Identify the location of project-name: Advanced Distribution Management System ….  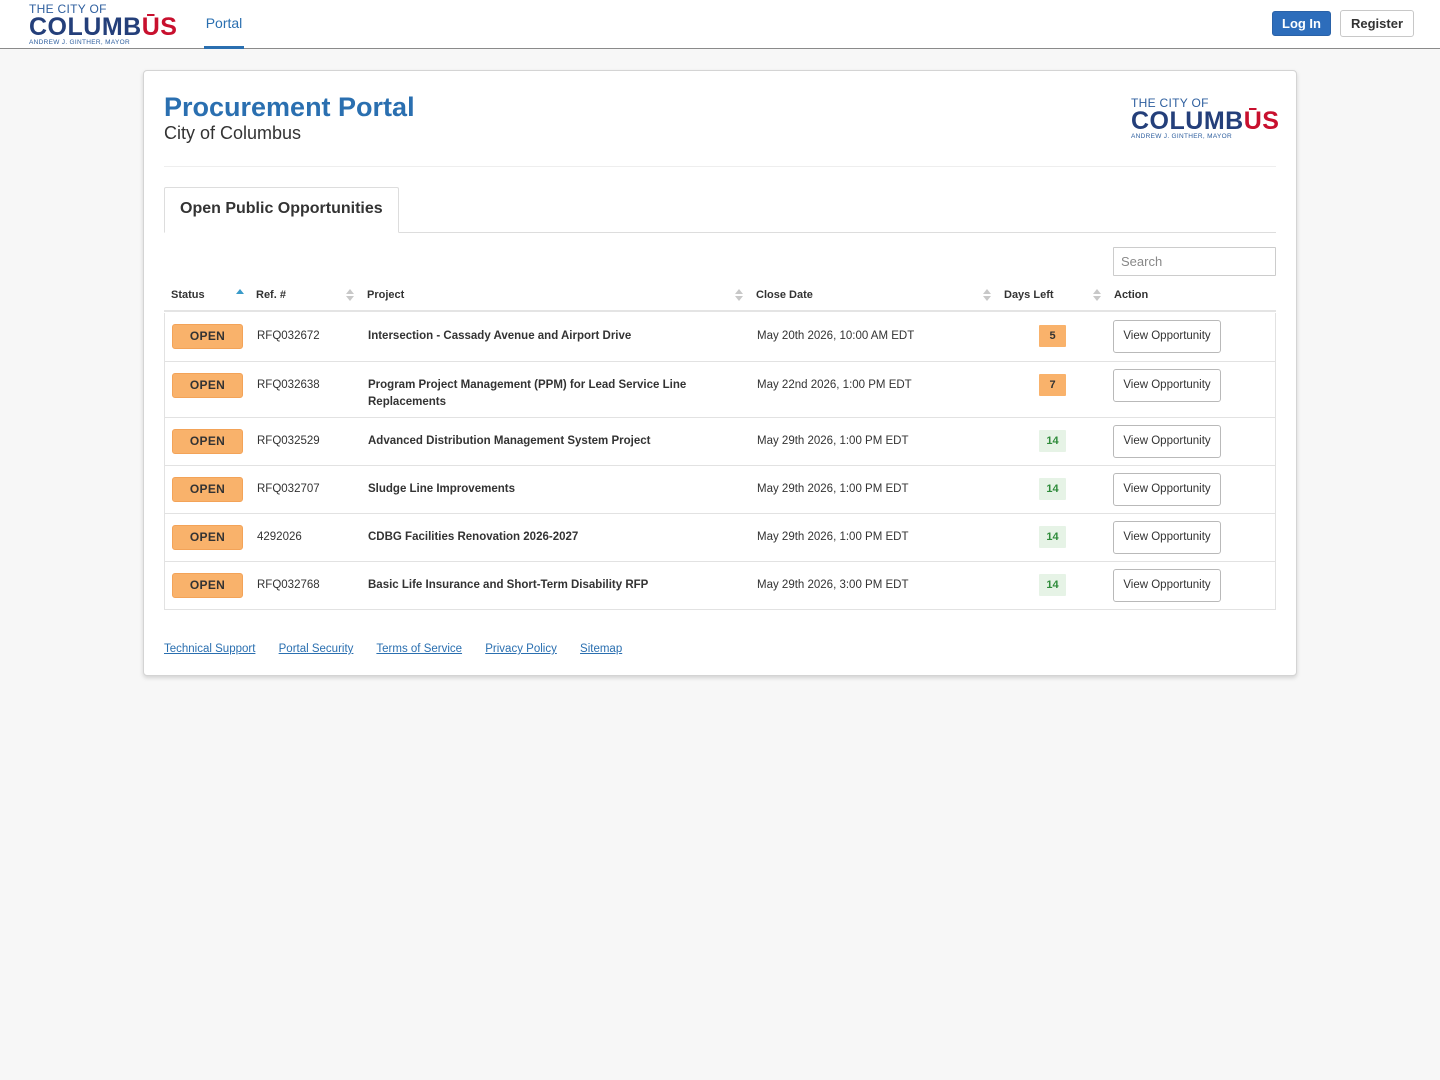
(509, 441).